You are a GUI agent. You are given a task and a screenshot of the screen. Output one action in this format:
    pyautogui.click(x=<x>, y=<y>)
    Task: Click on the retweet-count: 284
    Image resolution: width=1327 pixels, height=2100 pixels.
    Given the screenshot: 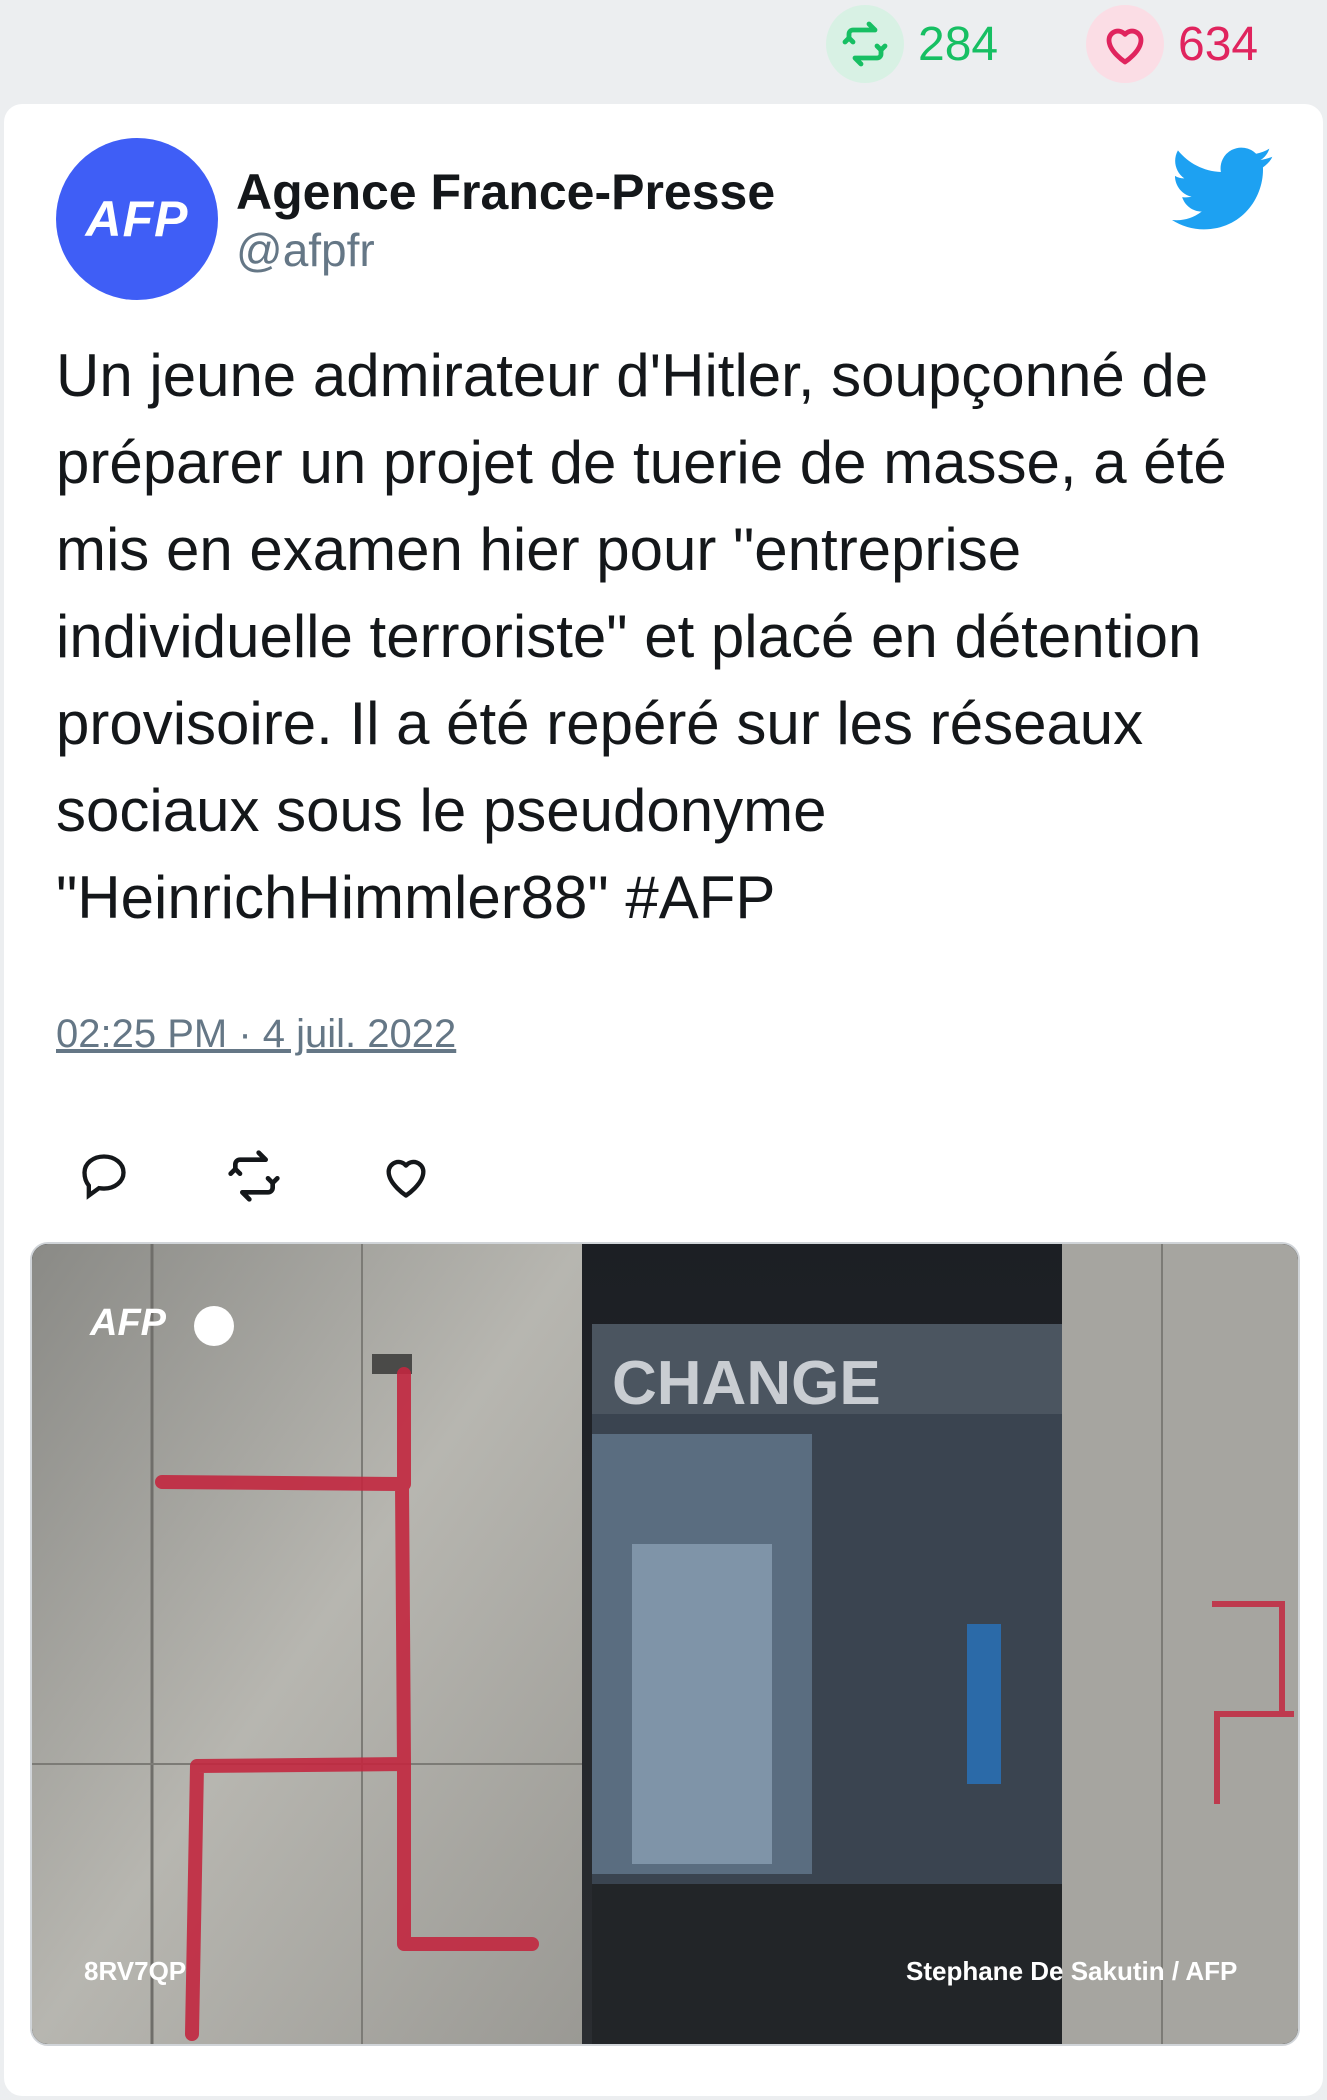 What is the action you would take?
    pyautogui.click(x=958, y=44)
    